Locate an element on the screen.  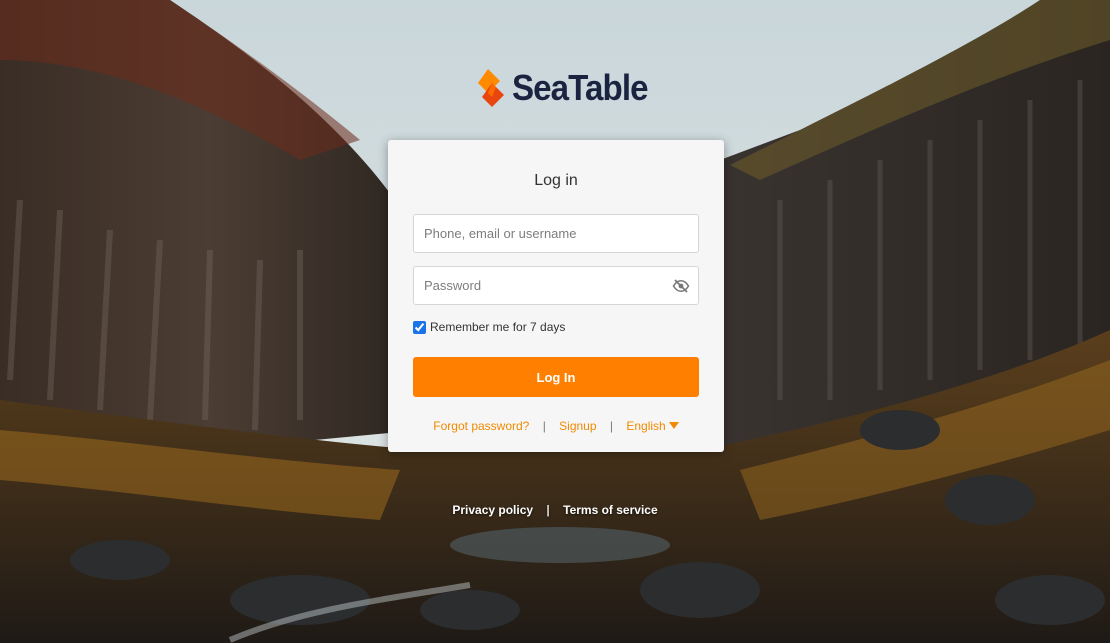
seatable-logo: SeaTable is located at coordinates (566, 88).